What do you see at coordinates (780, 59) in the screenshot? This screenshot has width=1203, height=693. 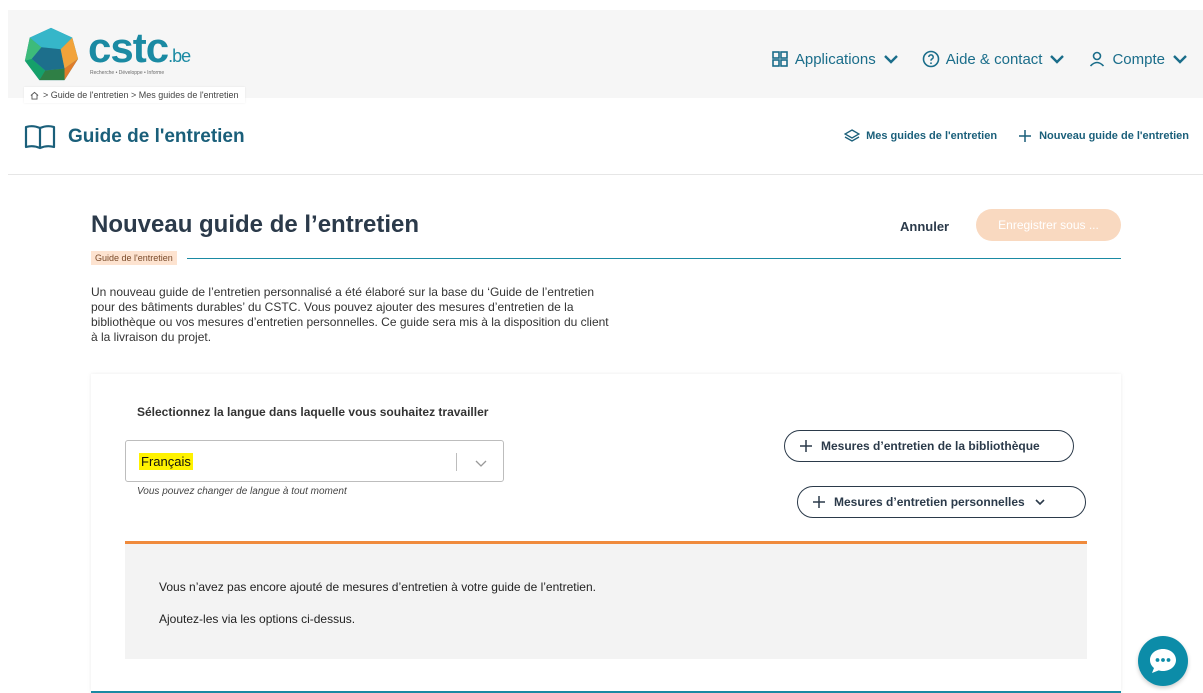 I see `grid-icon` at bounding box center [780, 59].